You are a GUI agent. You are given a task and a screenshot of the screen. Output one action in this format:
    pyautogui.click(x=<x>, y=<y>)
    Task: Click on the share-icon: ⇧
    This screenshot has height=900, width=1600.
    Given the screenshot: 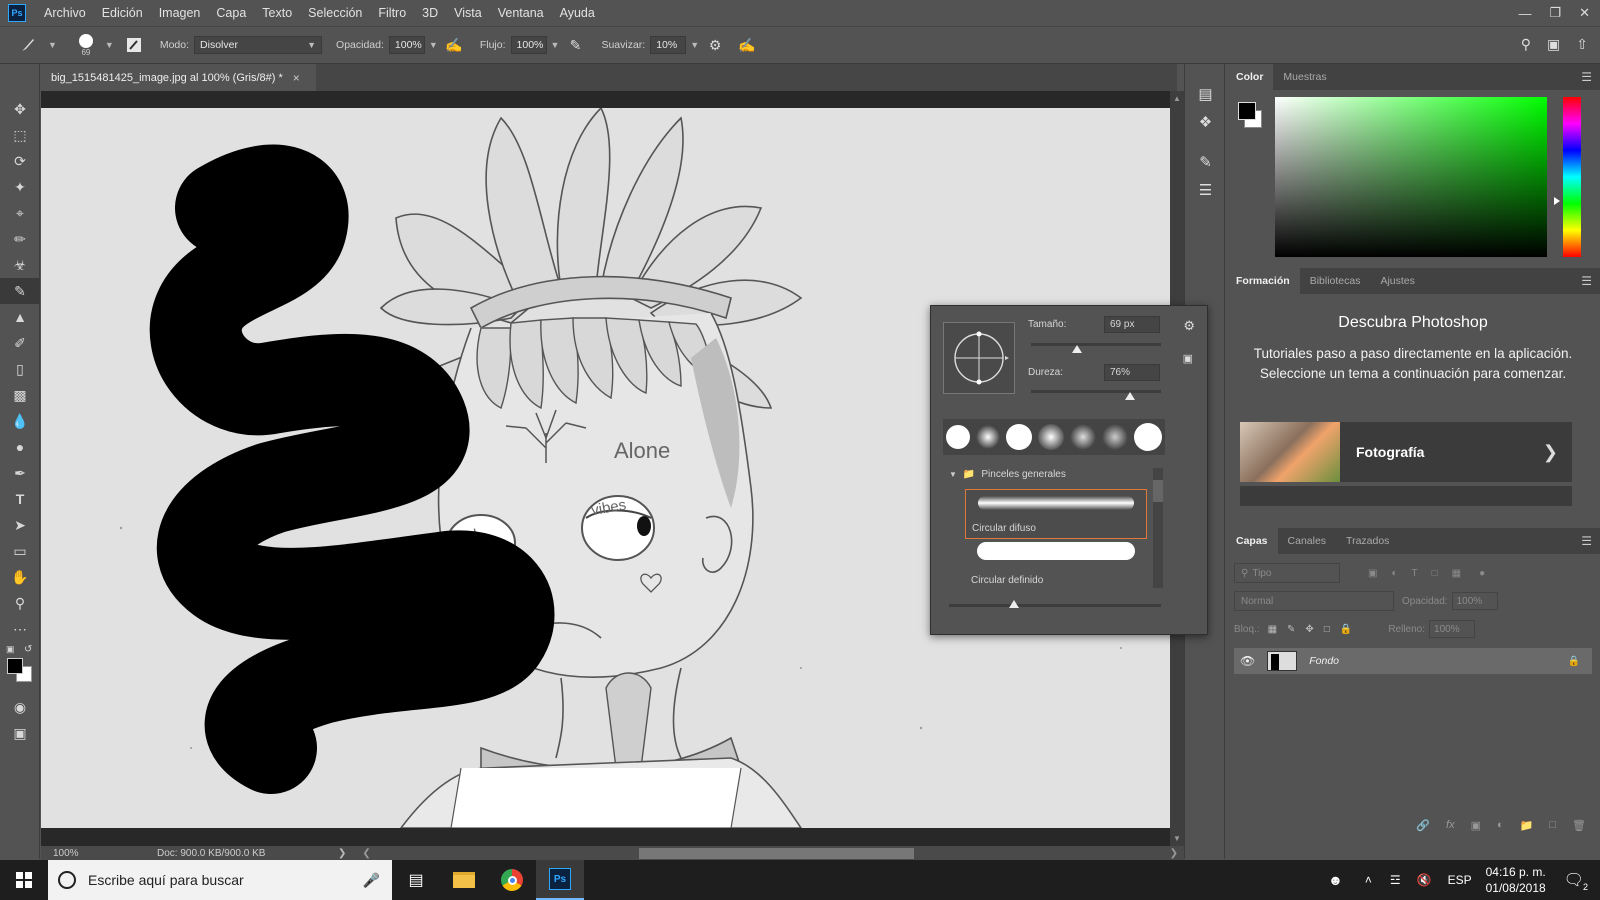 What is the action you would take?
    pyautogui.click(x=1582, y=44)
    